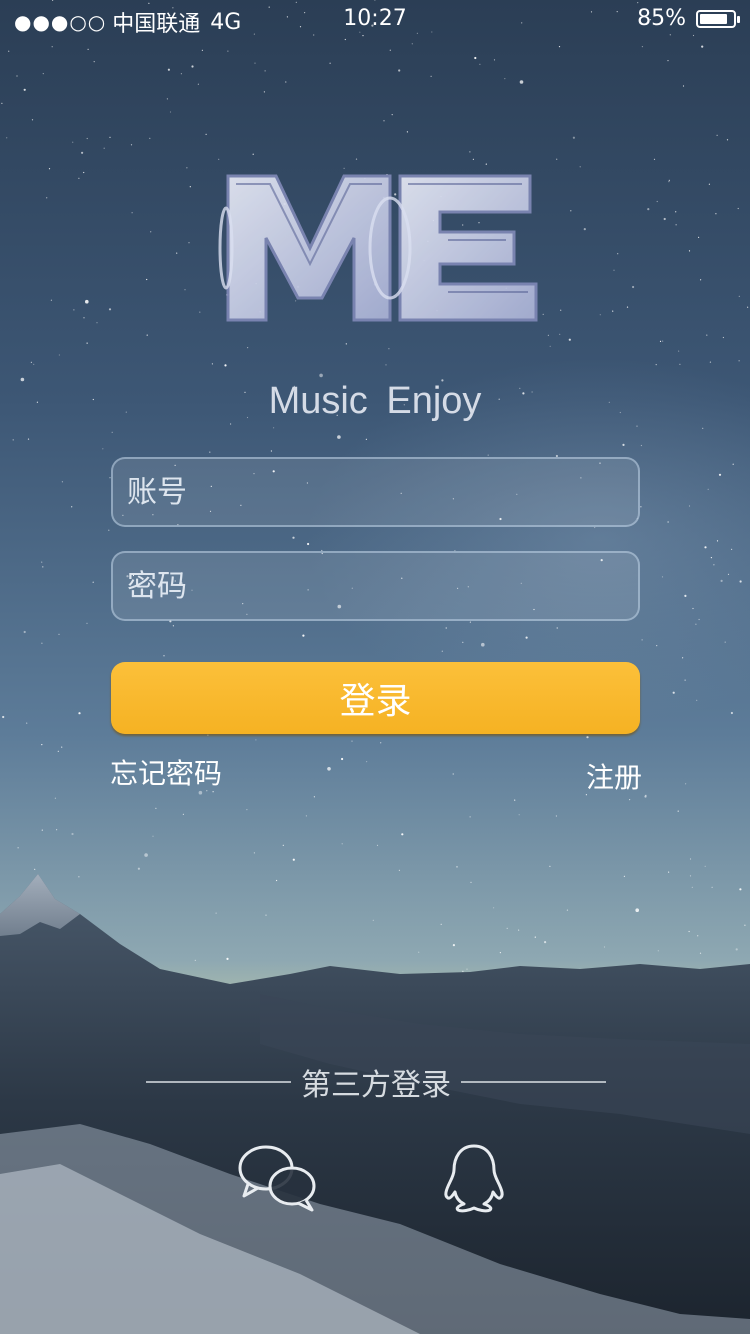 This screenshot has width=750, height=1334. I want to click on account-input, so click(375, 492).